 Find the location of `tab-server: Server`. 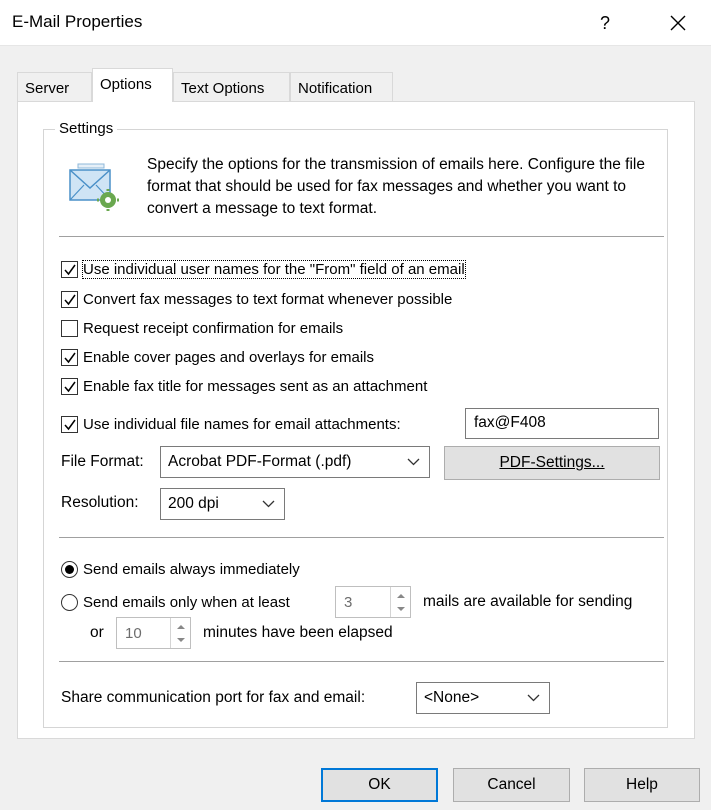

tab-server: Server is located at coordinates (54, 87).